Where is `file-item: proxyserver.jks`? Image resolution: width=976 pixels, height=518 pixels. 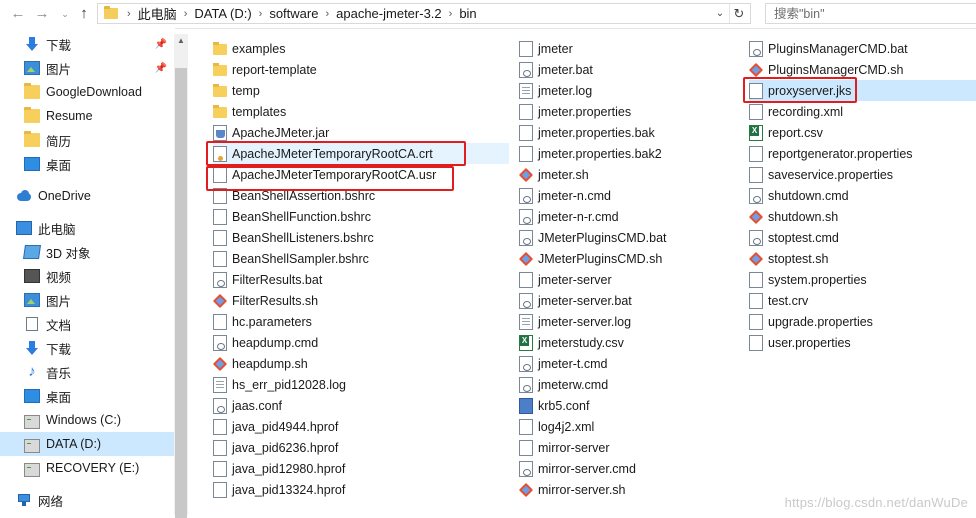
file-item: proxyserver.jks is located at coordinates (862, 90).